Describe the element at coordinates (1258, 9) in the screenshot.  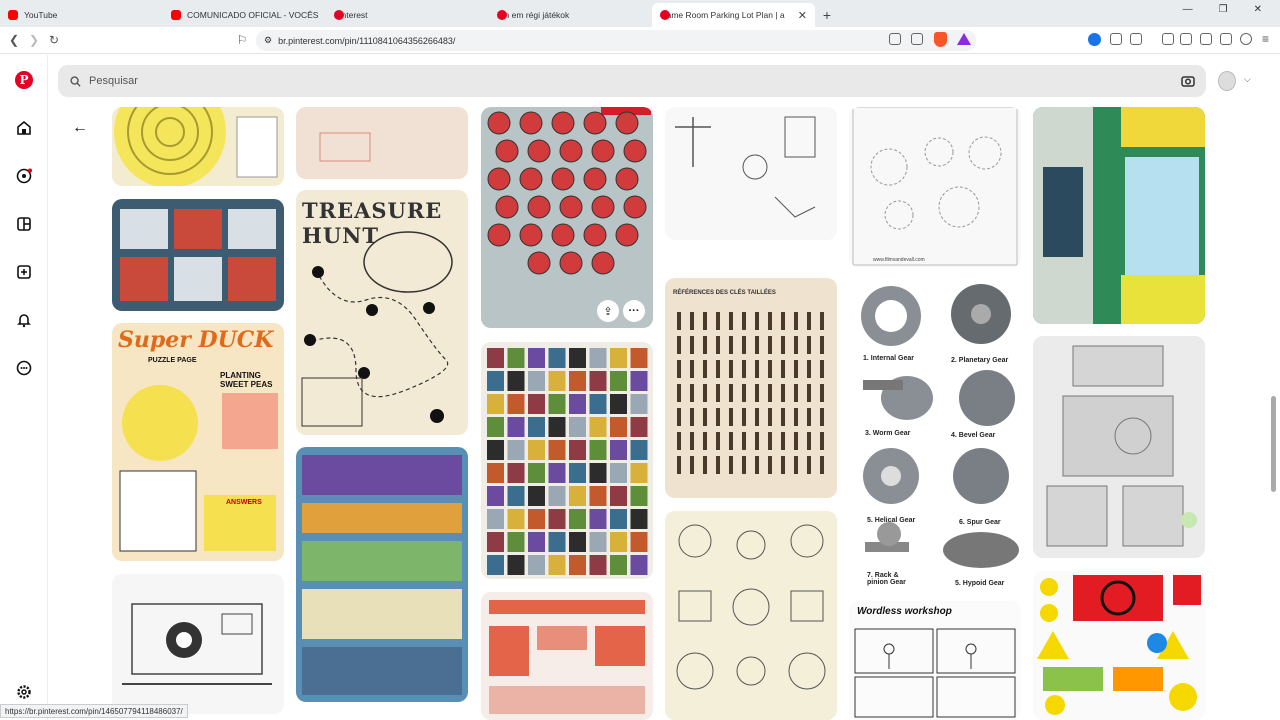
I see `close-window-icon: ✕` at that location.